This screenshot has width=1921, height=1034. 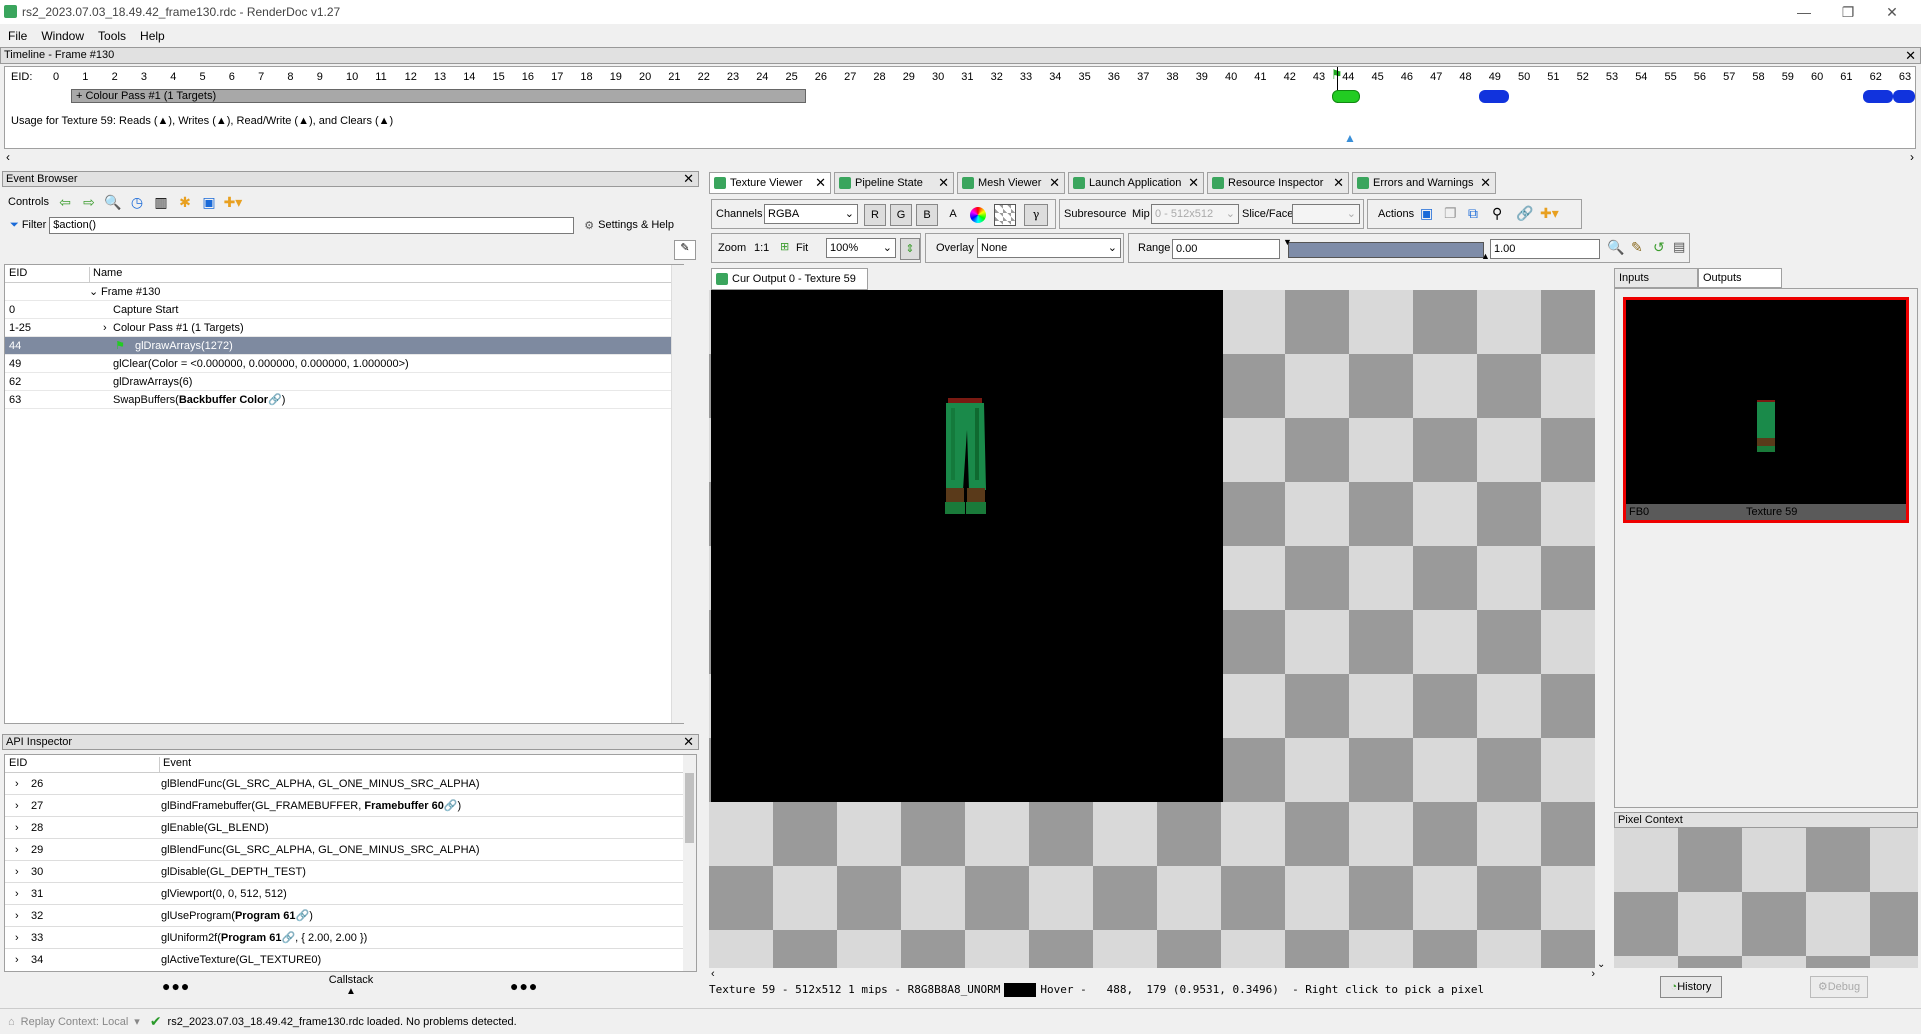 I want to click on gamma-toggle: γ, so click(x=1036, y=215).